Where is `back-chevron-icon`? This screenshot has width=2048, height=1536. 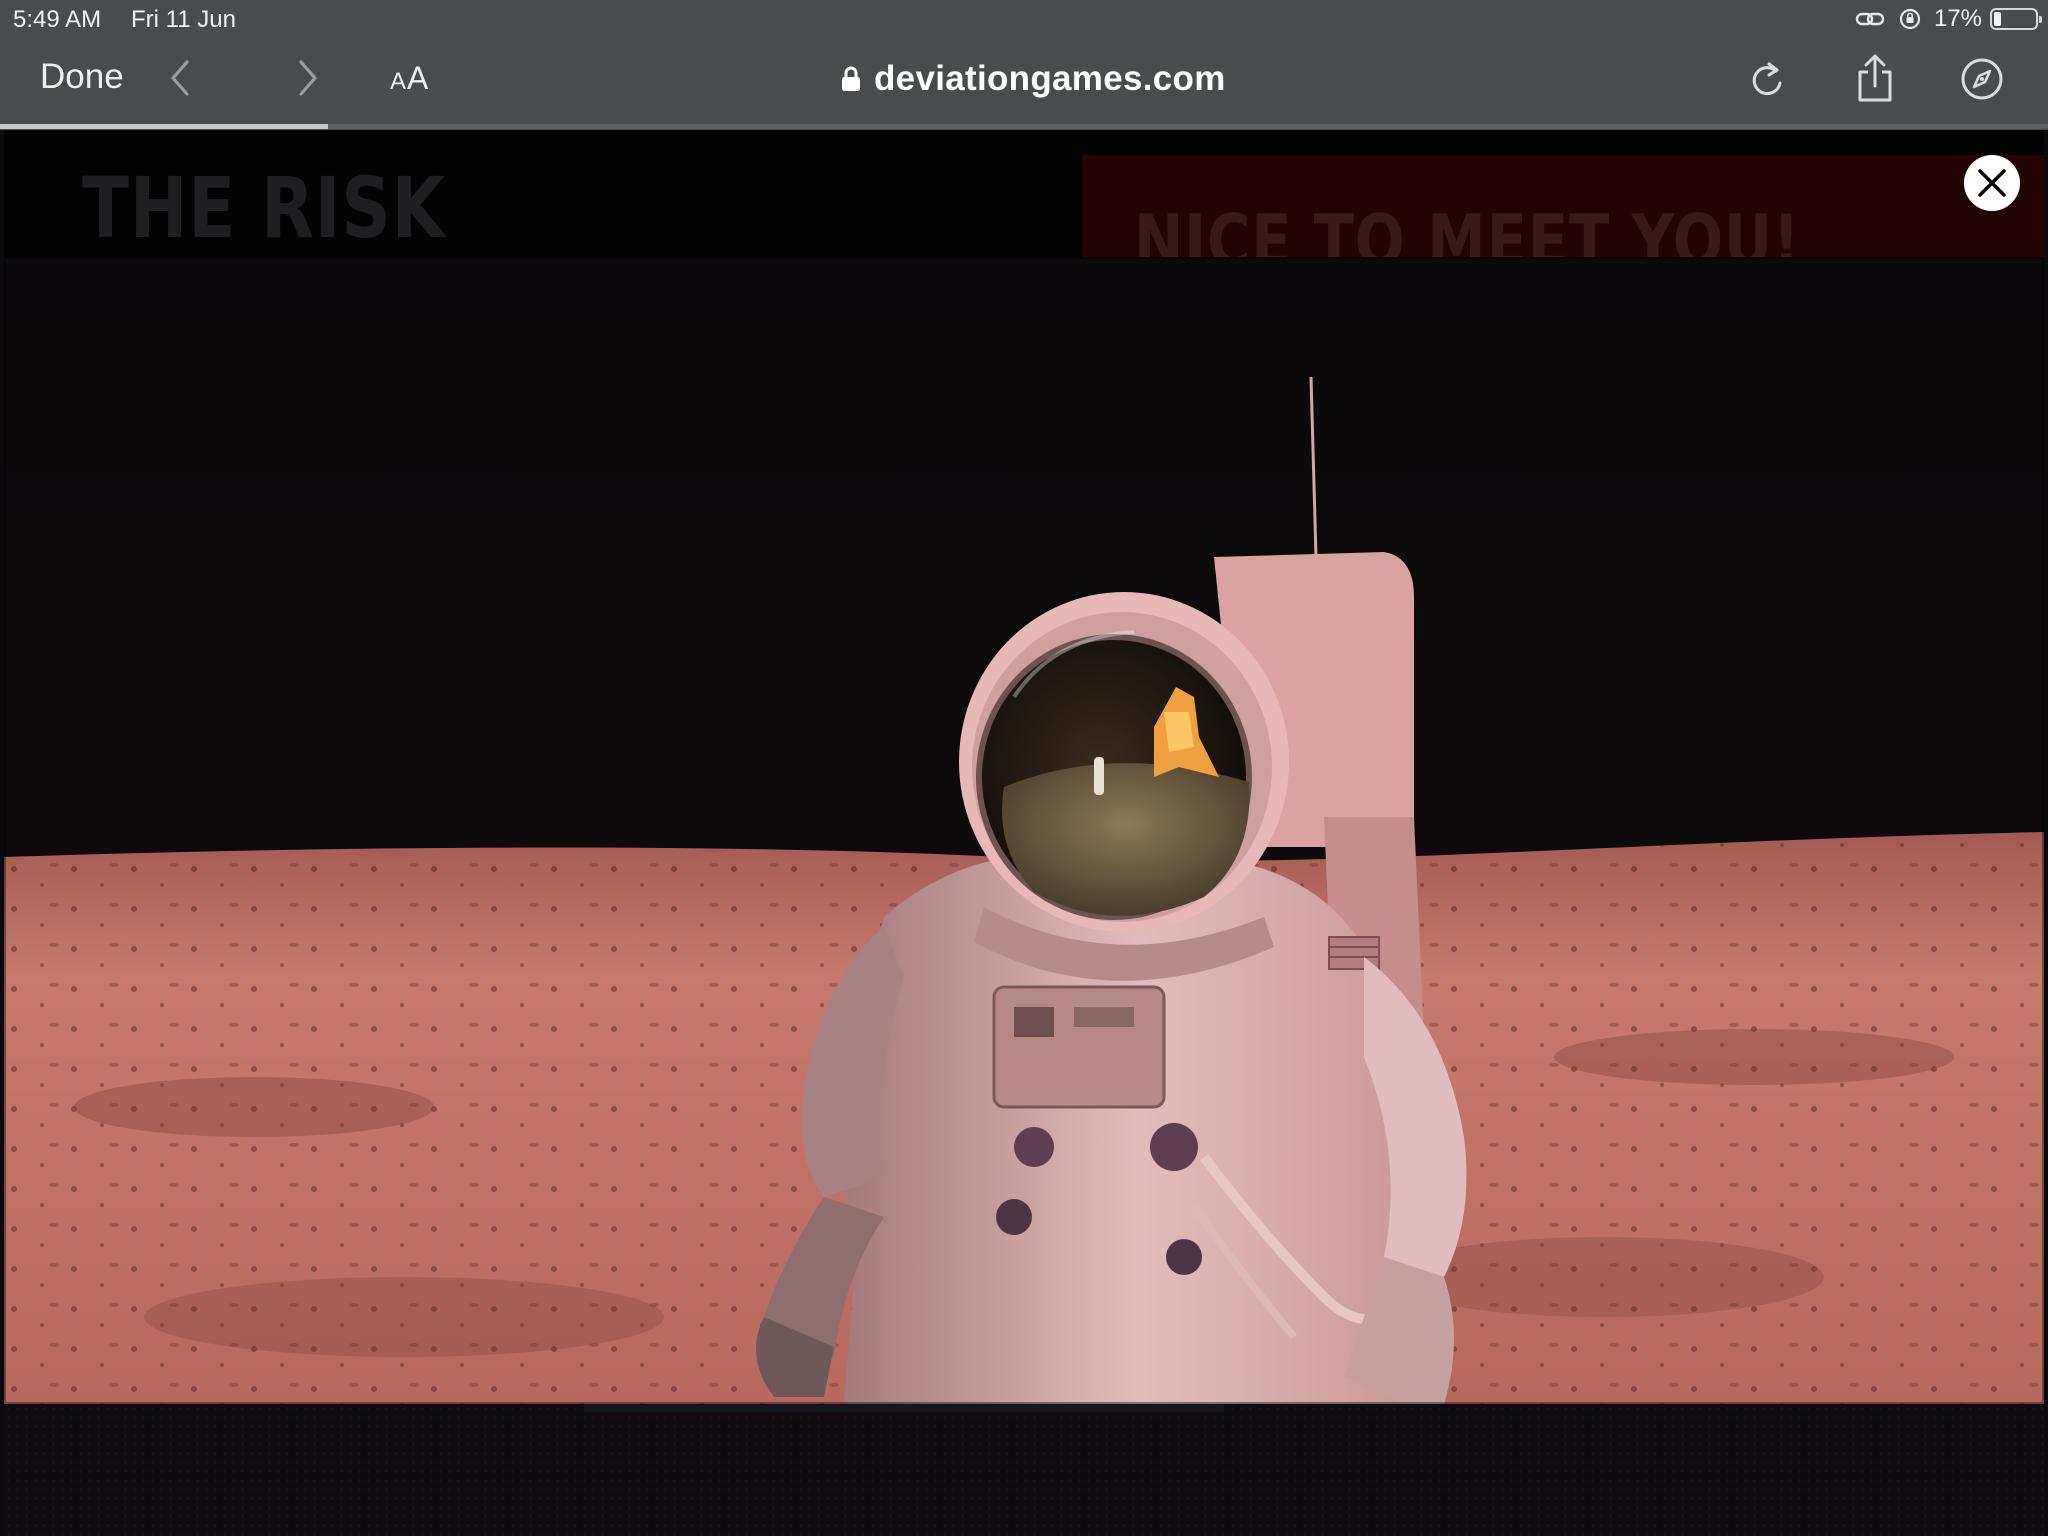
back-chevron-icon is located at coordinates (180, 78).